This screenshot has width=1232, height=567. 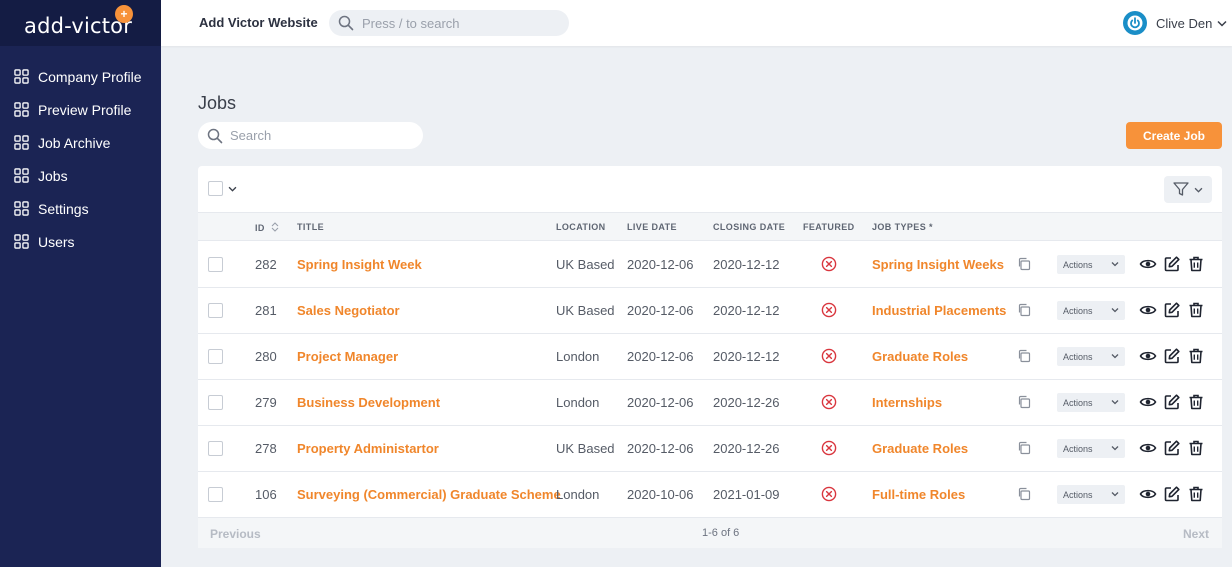 What do you see at coordinates (320, 135) in the screenshot?
I see `jobs-search-input` at bounding box center [320, 135].